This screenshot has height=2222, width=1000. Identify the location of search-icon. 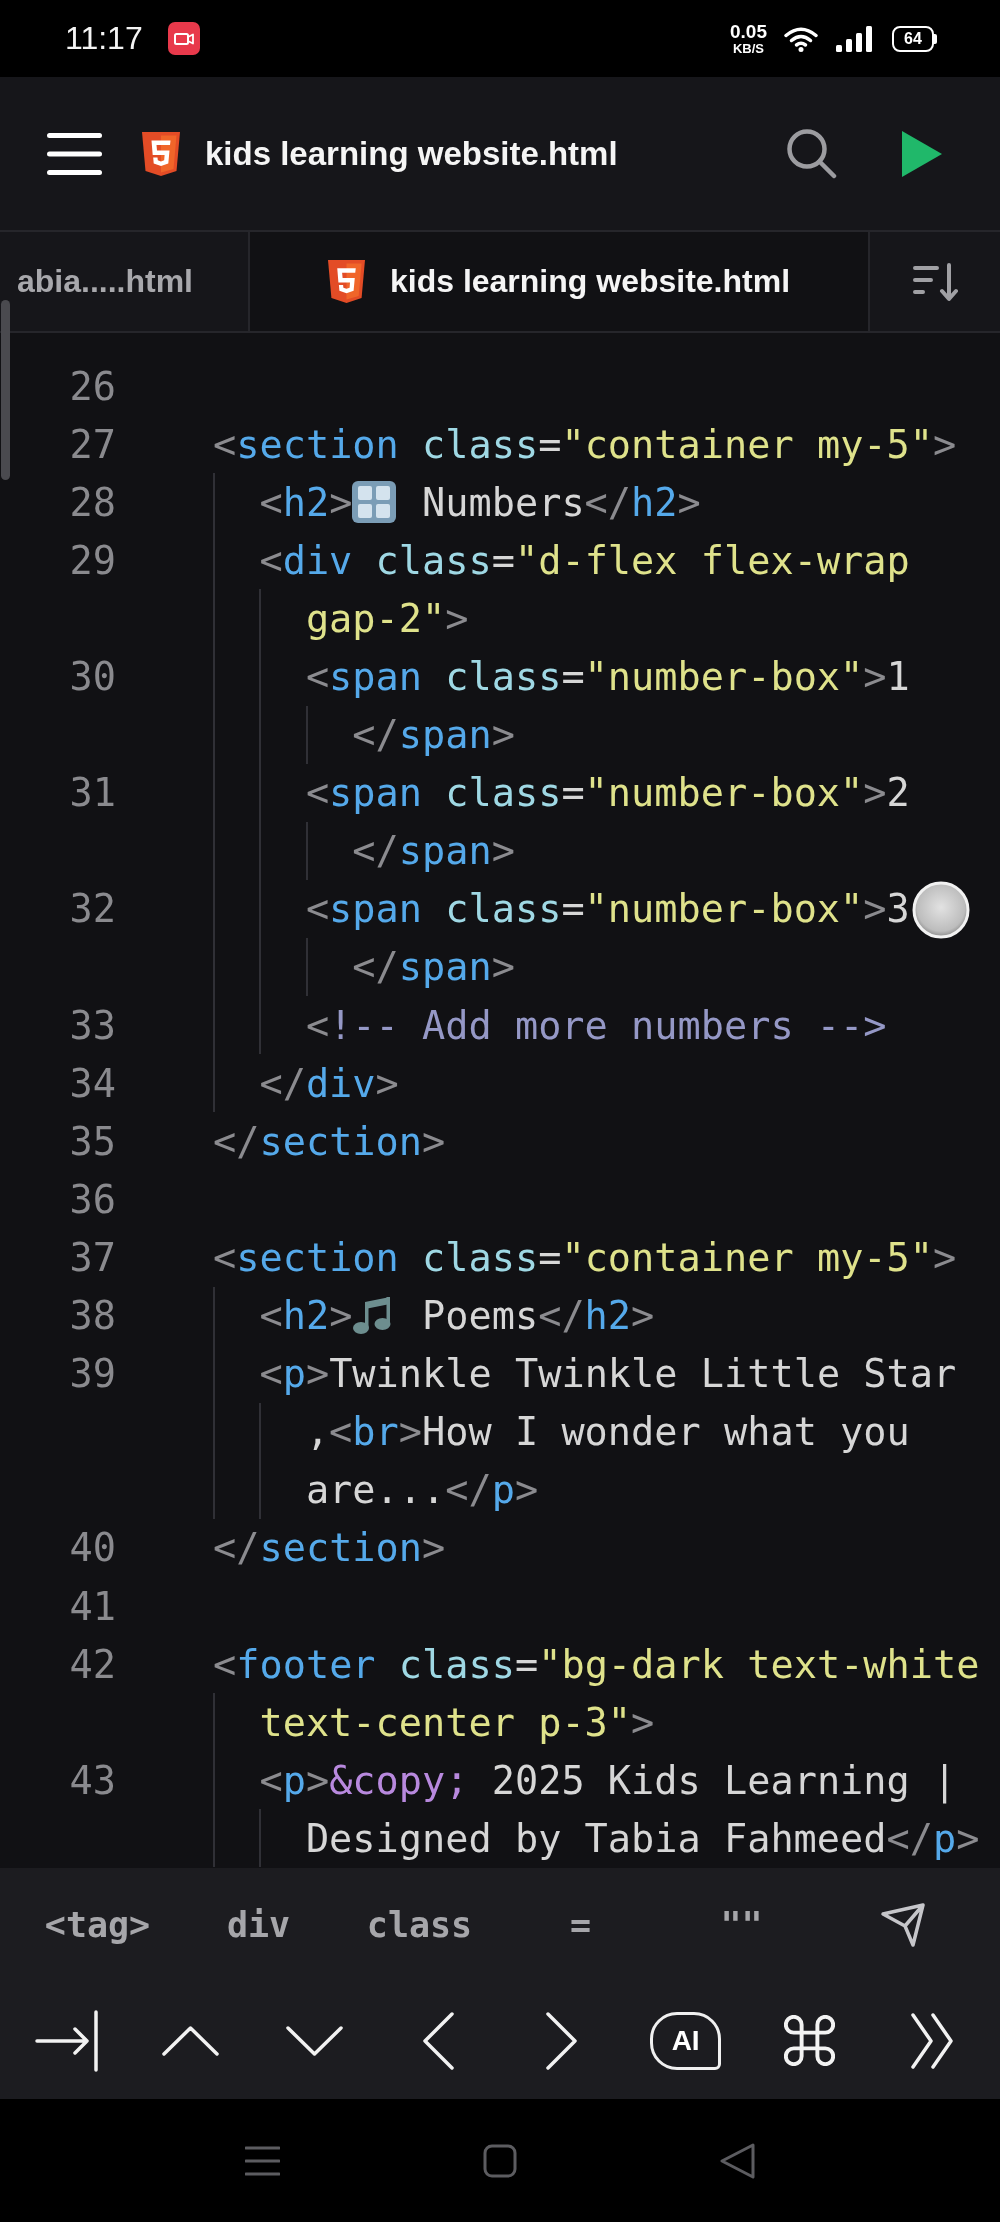
(811, 153).